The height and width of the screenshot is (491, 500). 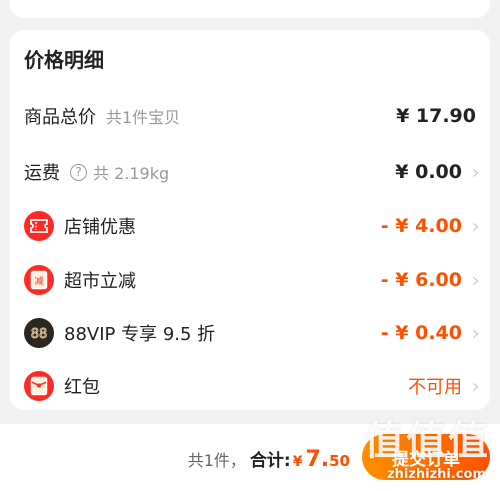 What do you see at coordinates (297, 462) in the screenshot?
I see `total-currency: ¥` at bounding box center [297, 462].